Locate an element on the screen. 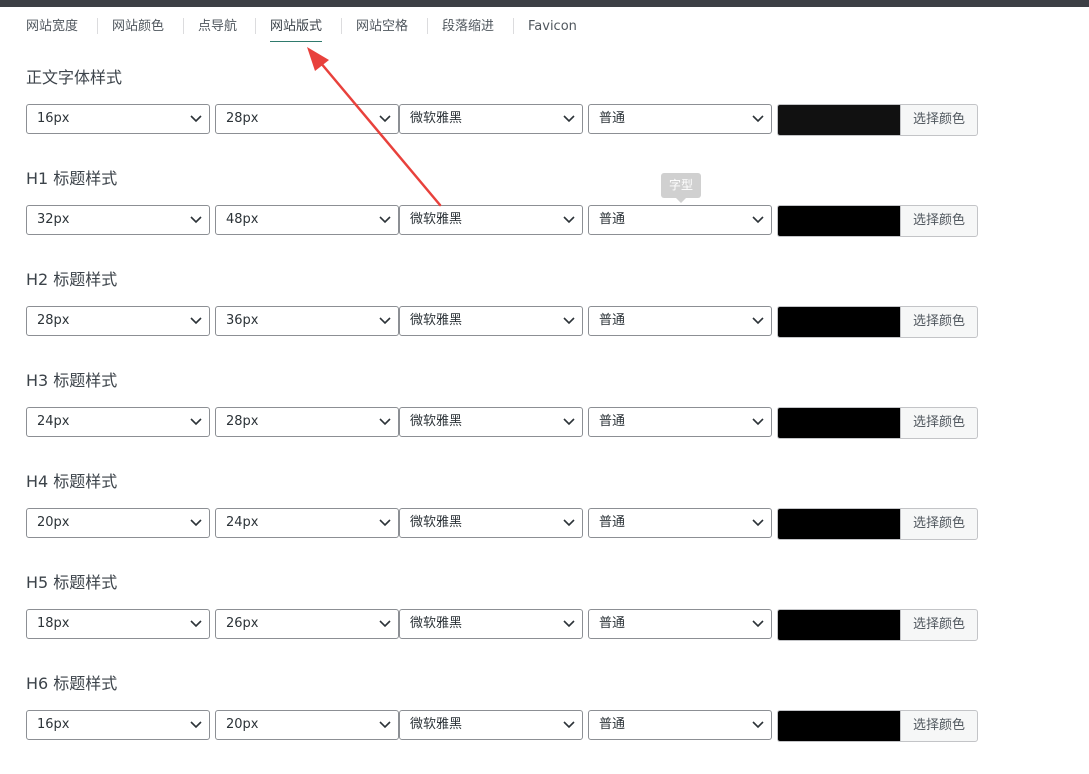 The height and width of the screenshot is (774, 1089). line-height-select: 24px is located at coordinates (307, 523).